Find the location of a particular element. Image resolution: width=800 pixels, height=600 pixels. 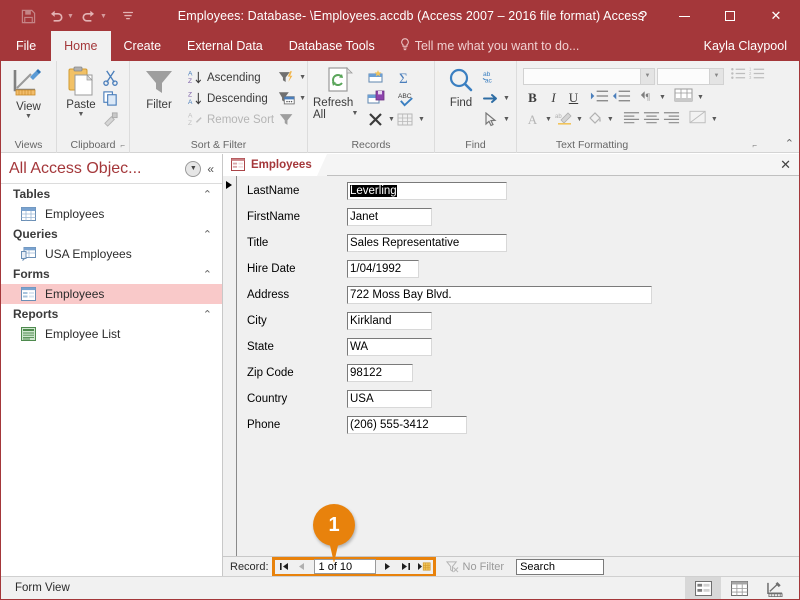

close-button: ✕ is located at coordinates (776, 16).